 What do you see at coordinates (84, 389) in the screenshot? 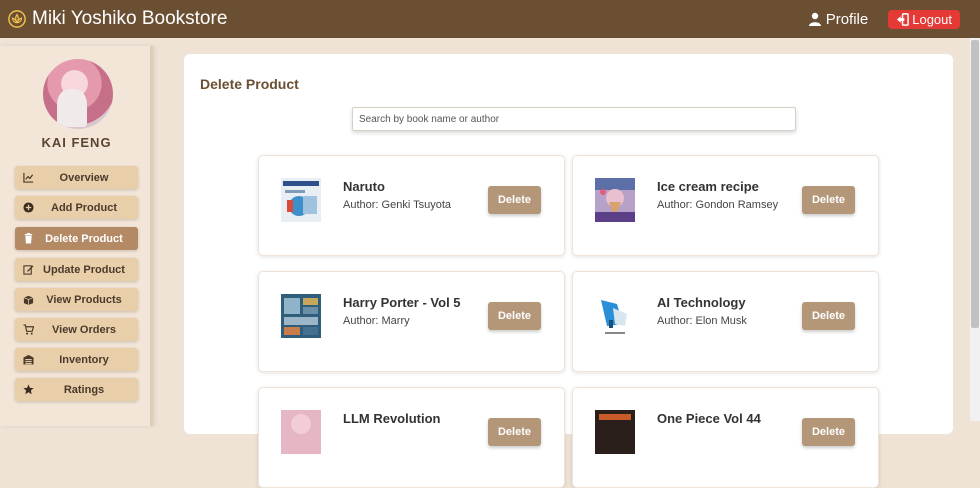
I see `sidebar-item-label: Ratings` at bounding box center [84, 389].